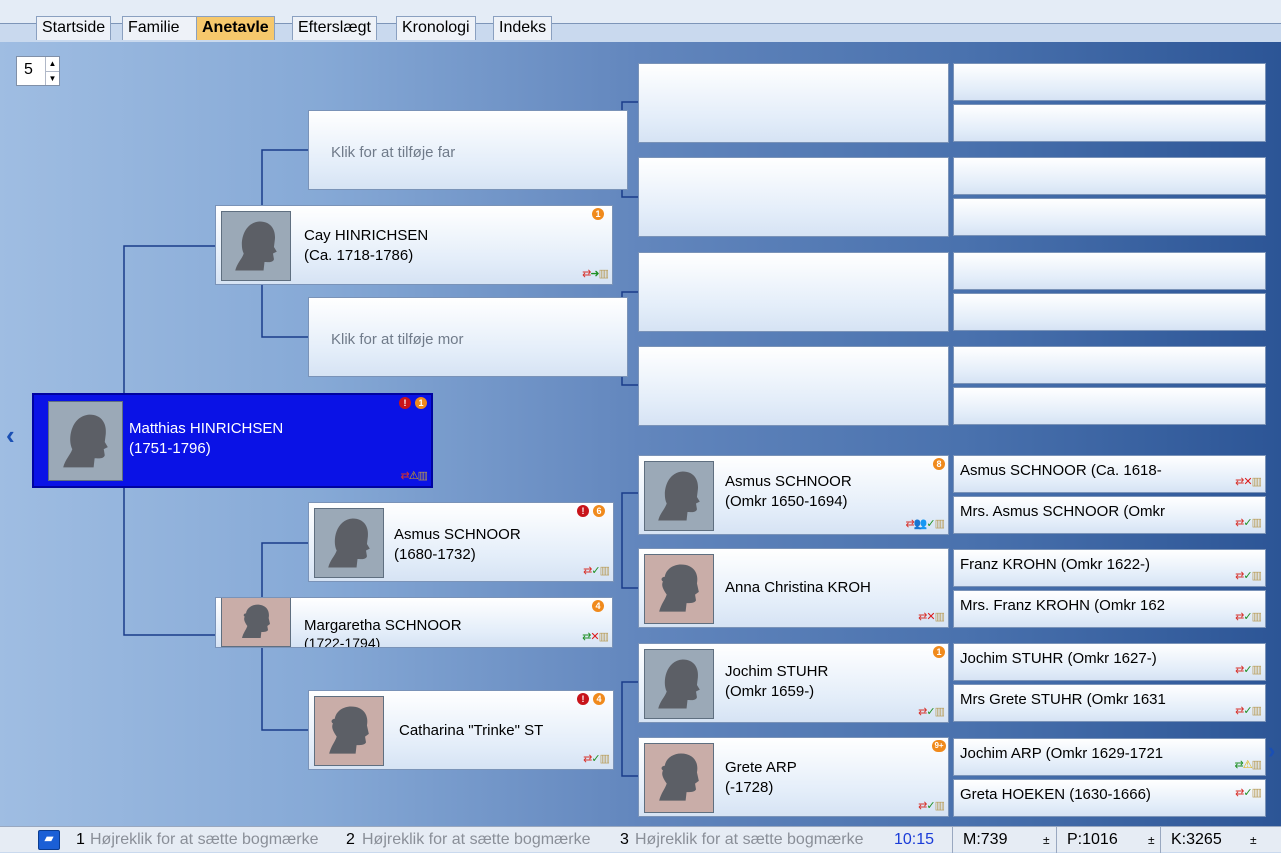 The image size is (1281, 853). I want to click on generations-spinner: 5 ▲ ▼, so click(38, 71).